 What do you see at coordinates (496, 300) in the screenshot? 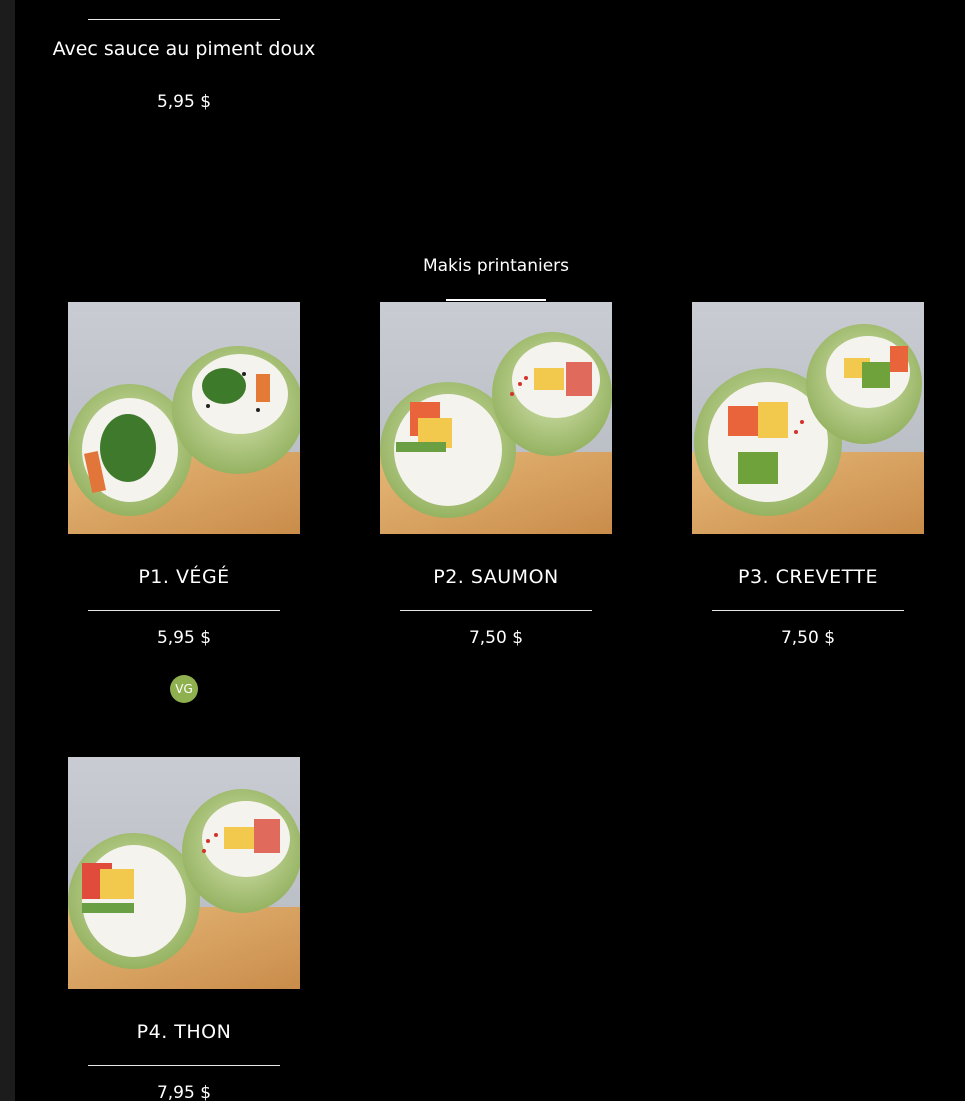
I see `section-title-underline` at bounding box center [496, 300].